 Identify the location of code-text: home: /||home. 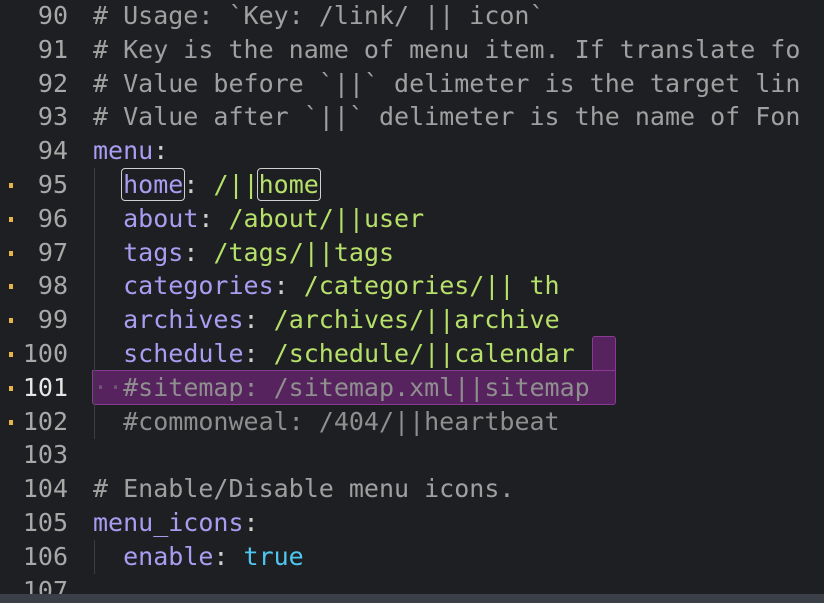
(207, 185).